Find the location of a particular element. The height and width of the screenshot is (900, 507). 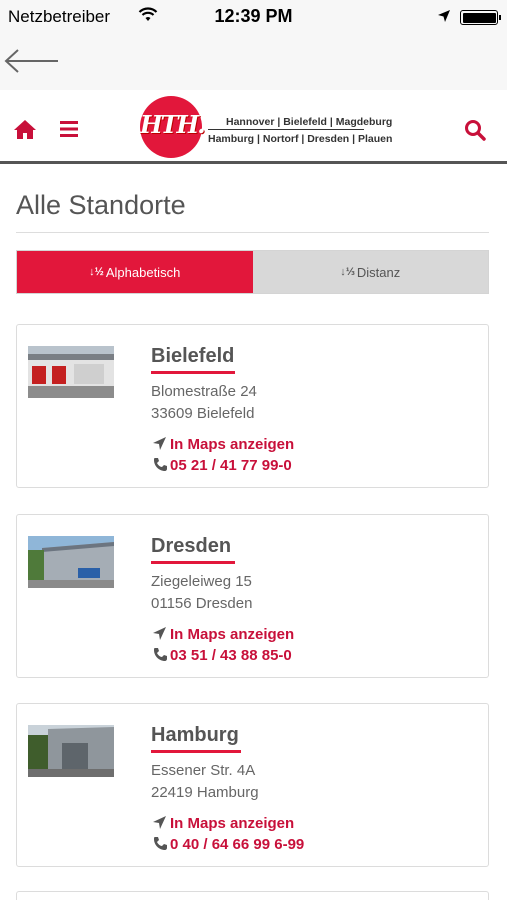

location-card-partial is located at coordinates (252, 895).